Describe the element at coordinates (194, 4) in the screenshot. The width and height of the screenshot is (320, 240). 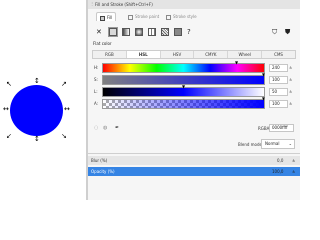
I see `dialog-title: Fill and Stroke (Shift+Ctrl+F)` at that location.